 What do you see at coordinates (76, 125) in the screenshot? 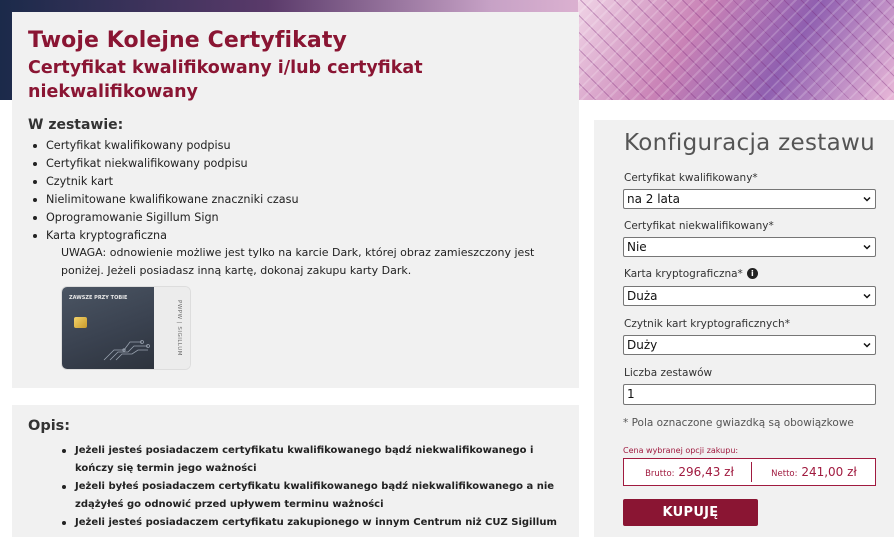
I see `set-heading: W zestawie:` at bounding box center [76, 125].